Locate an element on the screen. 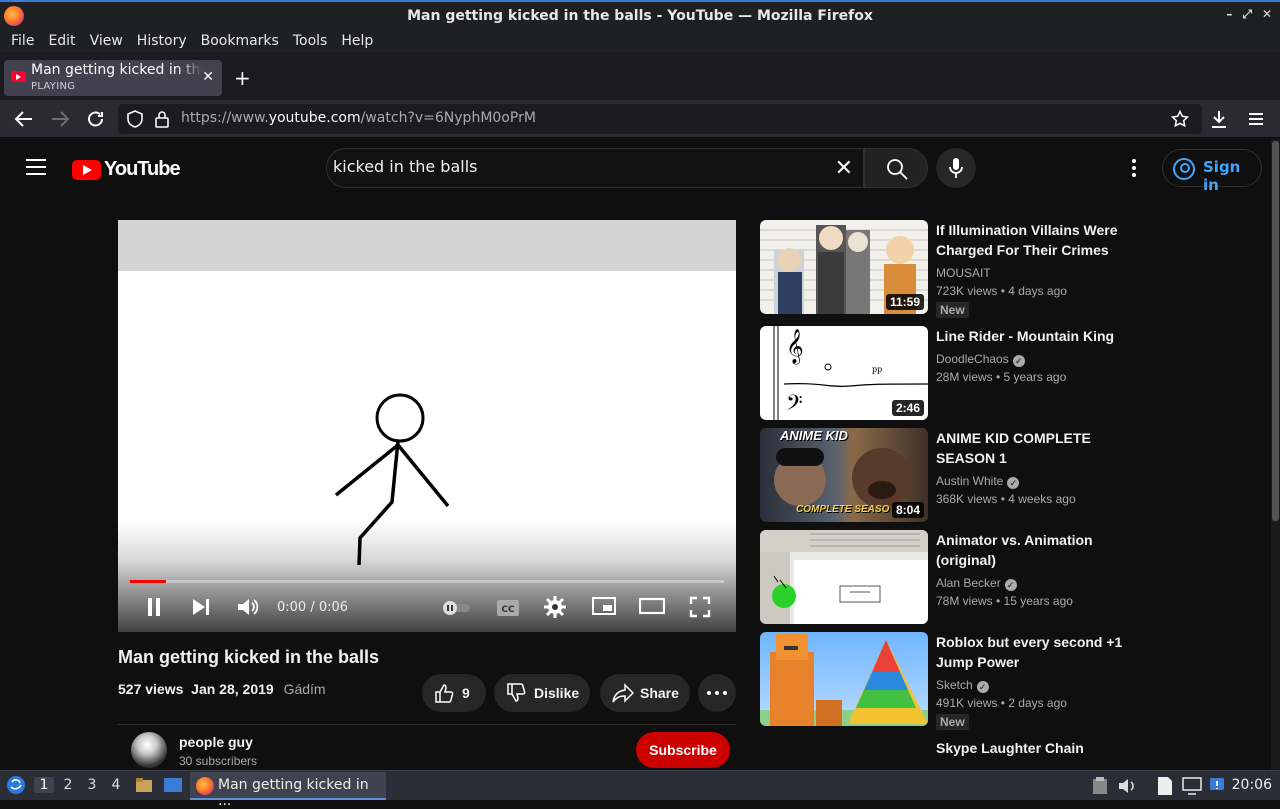 This screenshot has width=1280, height=809. reload-icon is located at coordinates (96, 119).